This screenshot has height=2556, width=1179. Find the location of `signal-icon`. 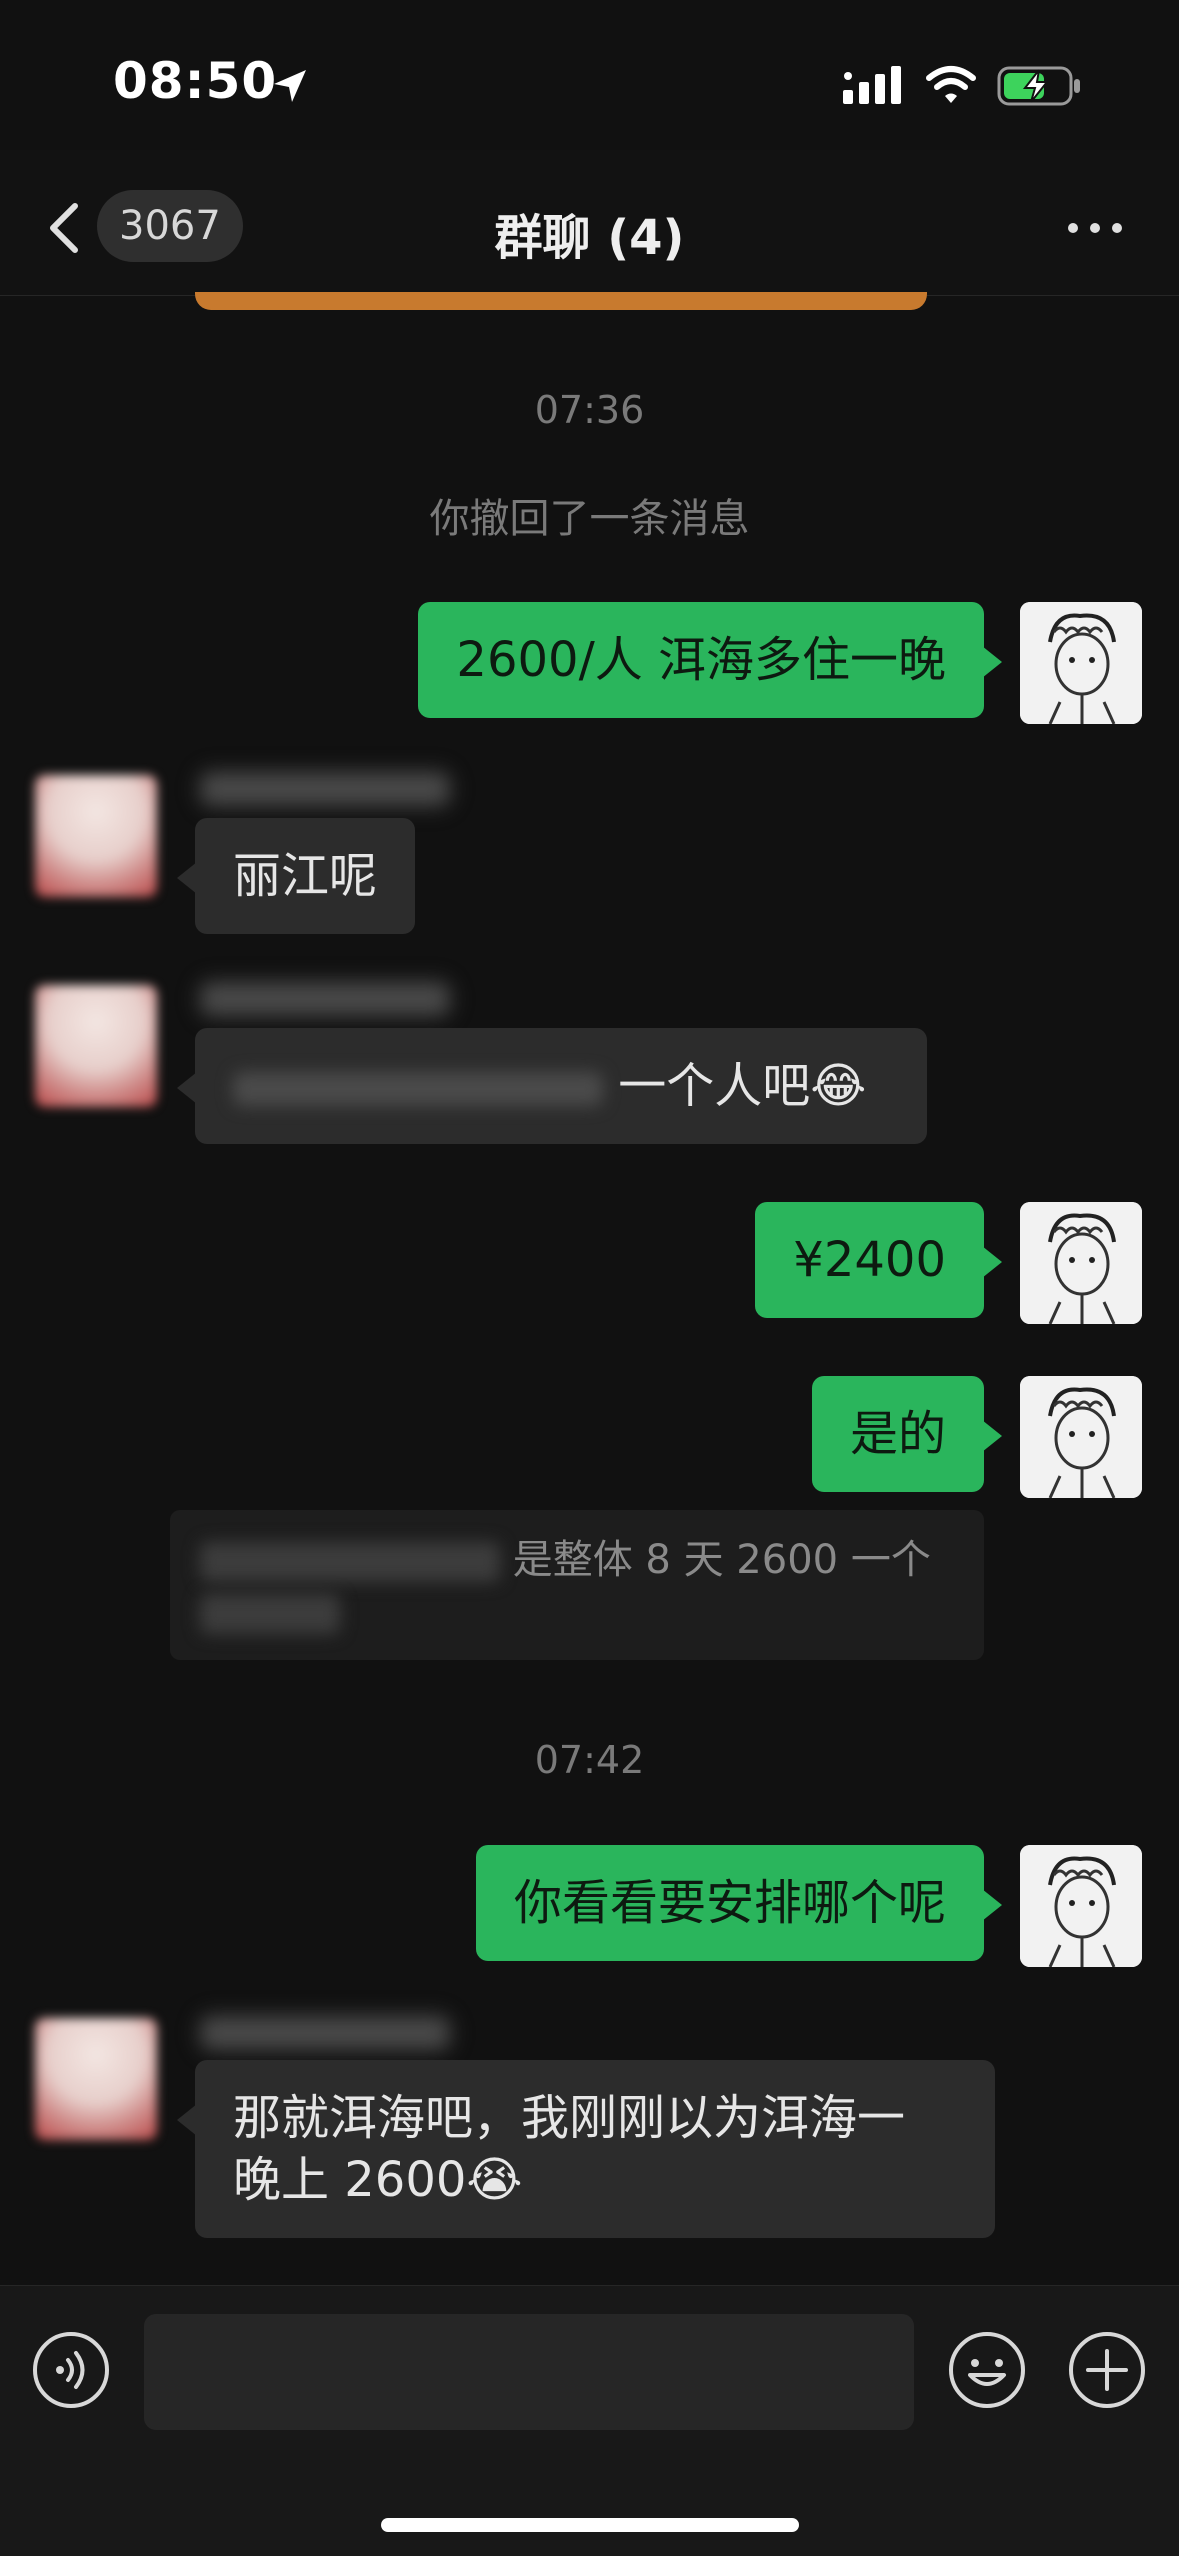

signal-icon is located at coordinates (872, 85).